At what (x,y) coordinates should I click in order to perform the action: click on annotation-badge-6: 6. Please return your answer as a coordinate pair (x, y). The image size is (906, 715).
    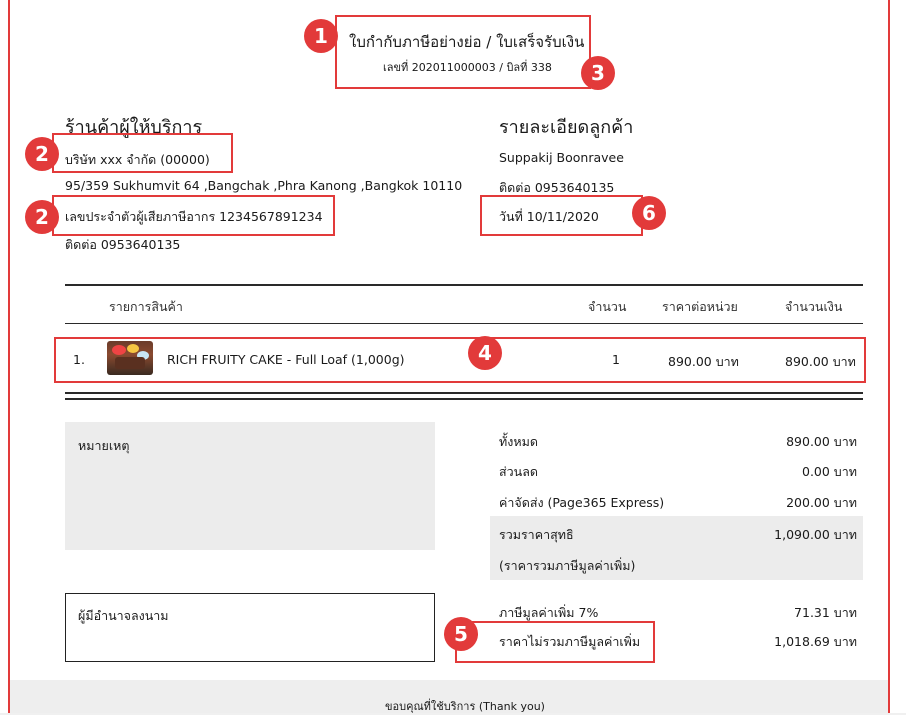
    Looking at the image, I should click on (649, 213).